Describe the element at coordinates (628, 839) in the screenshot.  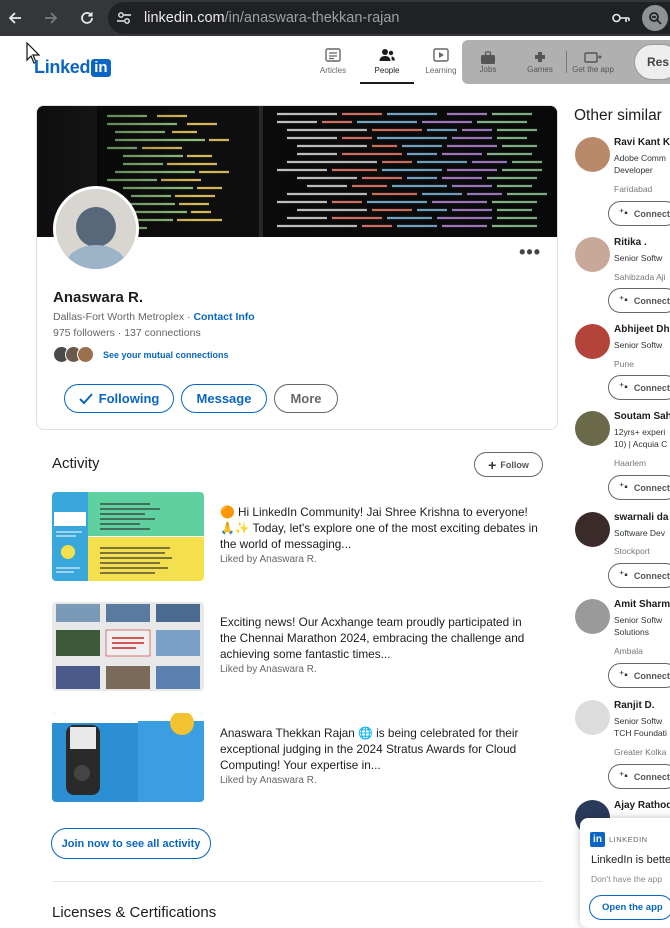
I see `promo-brand-label: LINKEDIN` at that location.